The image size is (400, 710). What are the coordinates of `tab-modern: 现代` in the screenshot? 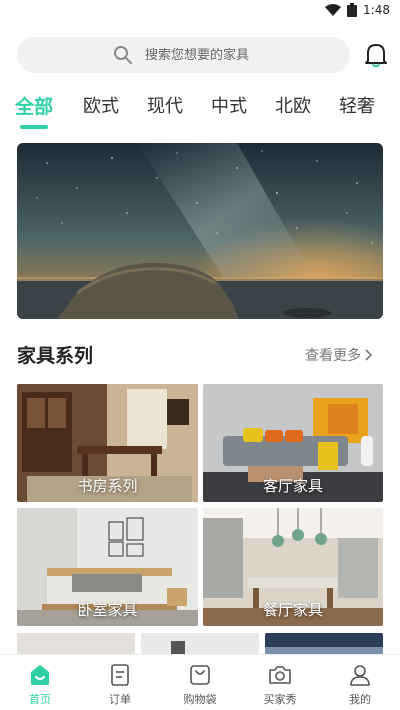 It's located at (165, 105).